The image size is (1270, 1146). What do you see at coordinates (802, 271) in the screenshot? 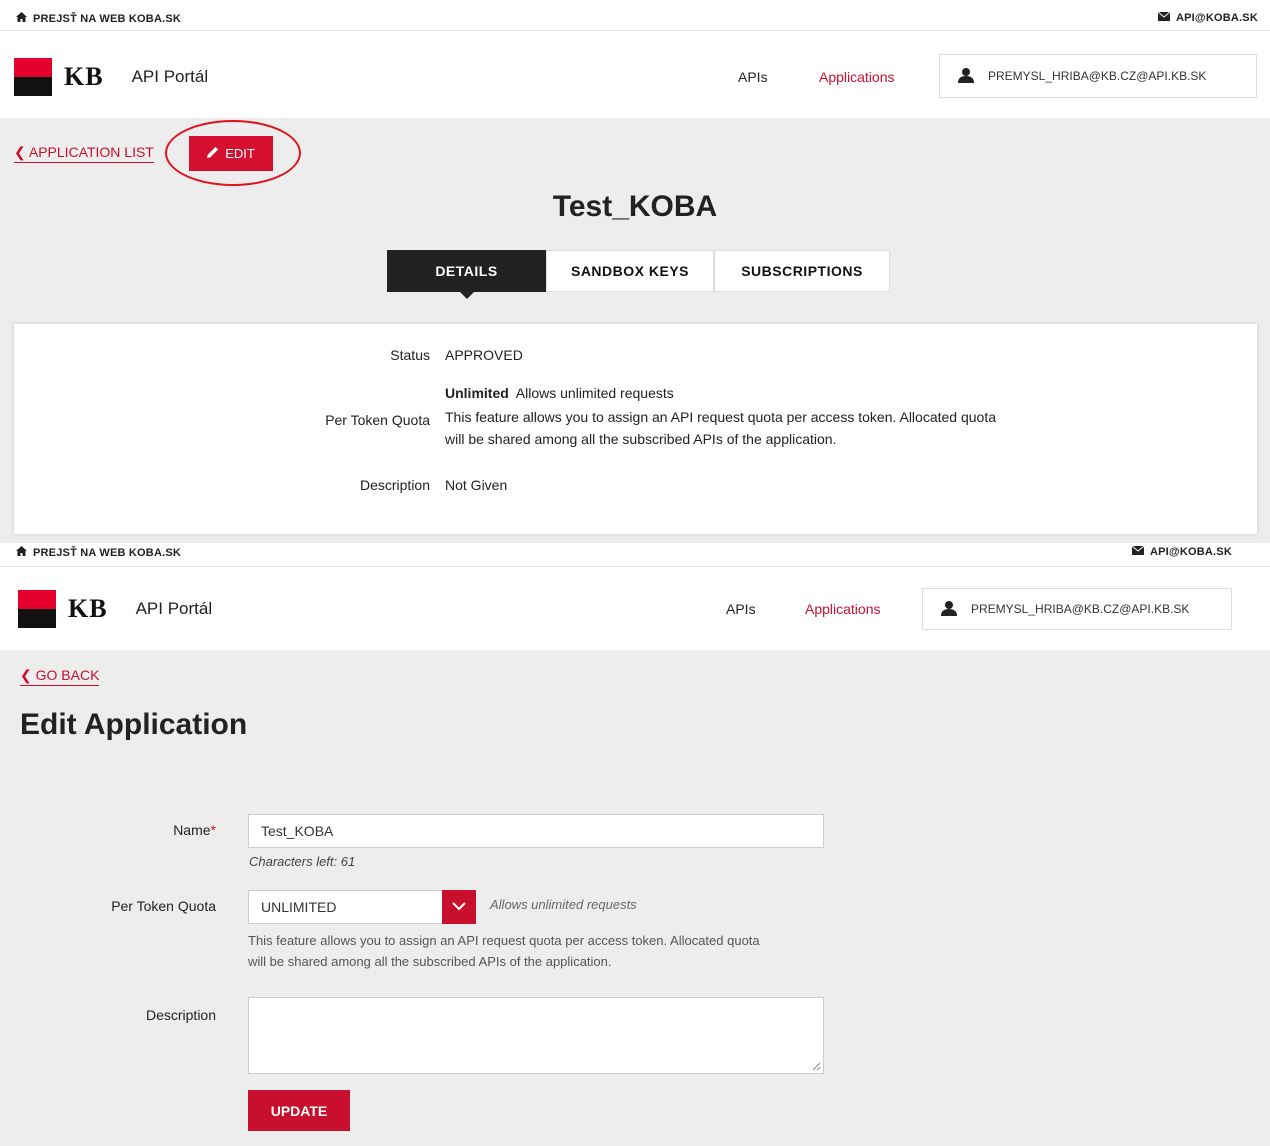
I see `tab-subscriptions: SUBSCRIPTIONS` at bounding box center [802, 271].